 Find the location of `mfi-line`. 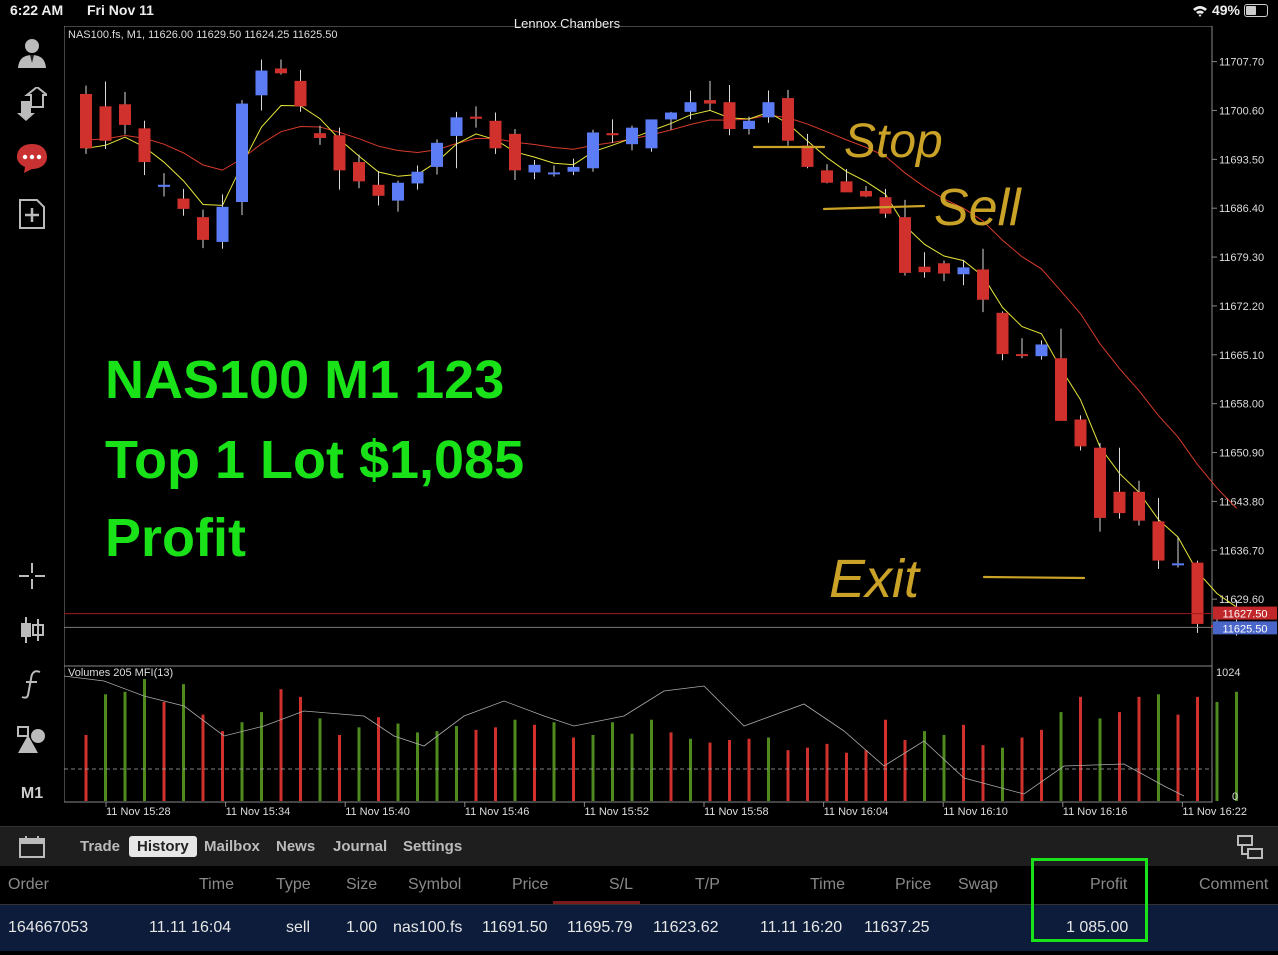

mfi-line is located at coordinates (624, 736).